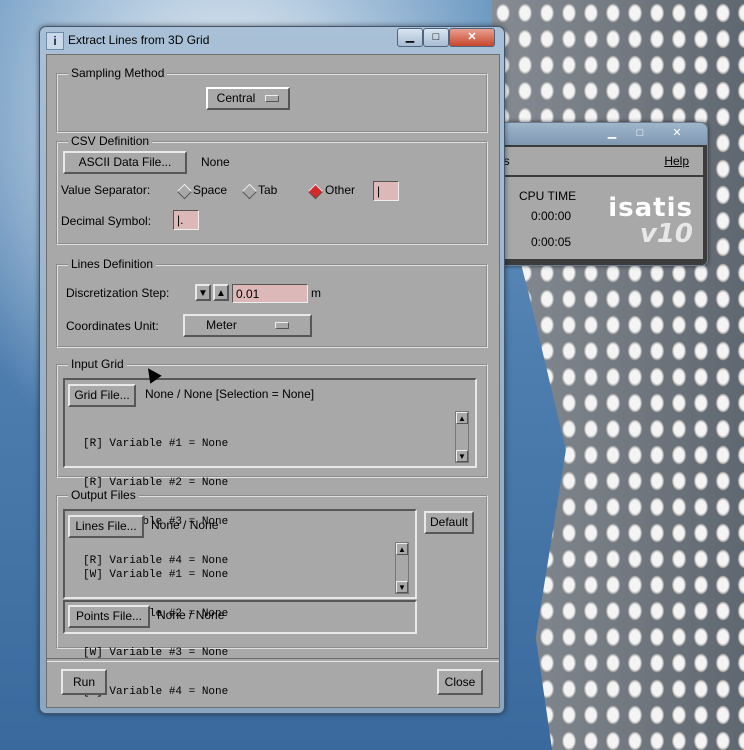  What do you see at coordinates (84, 682) in the screenshot?
I see `run-button: Run` at bounding box center [84, 682].